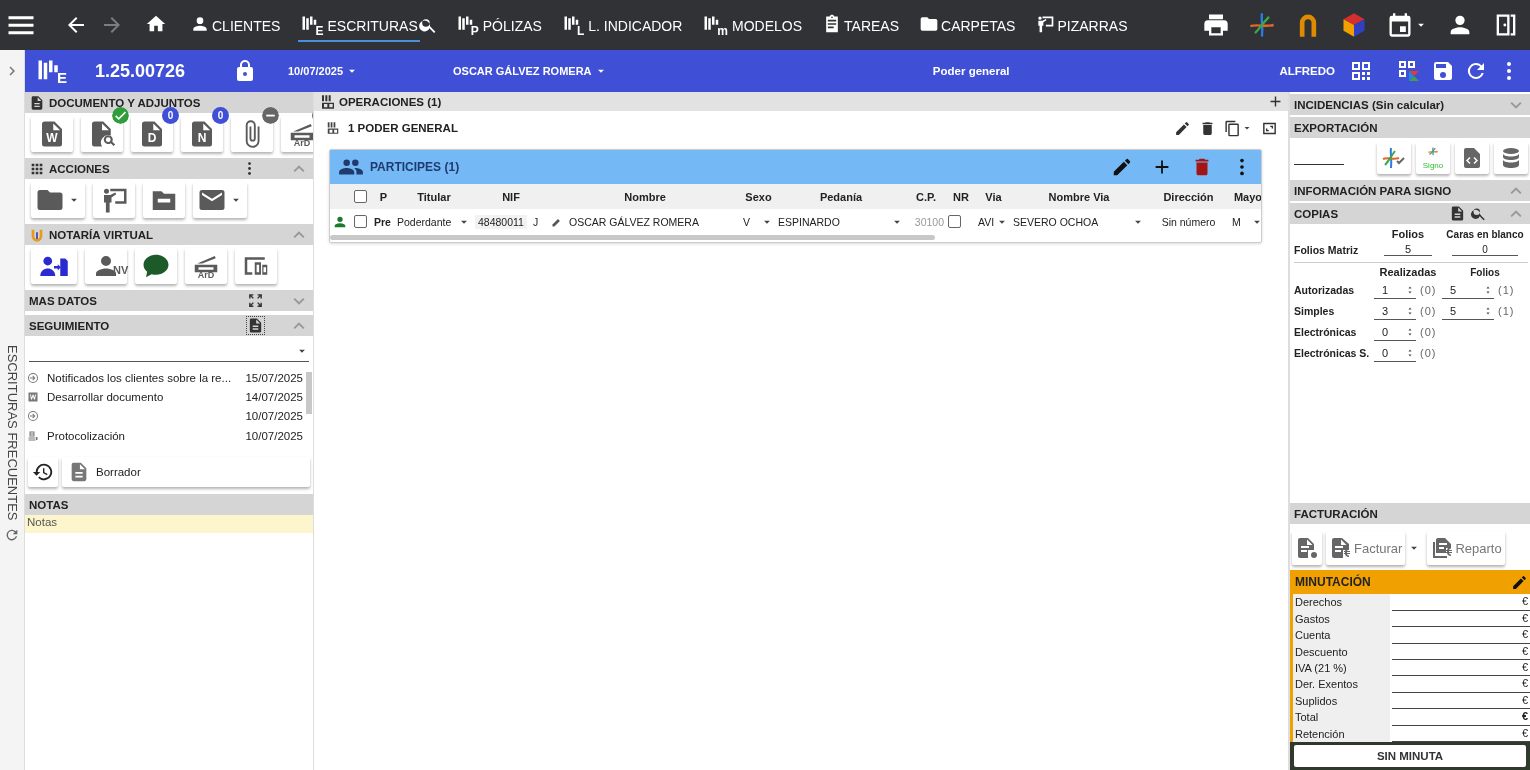 Image resolution: width=1530 pixels, height=770 pixels. What do you see at coordinates (1511, 158) in the screenshot?
I see `database-button` at bounding box center [1511, 158].